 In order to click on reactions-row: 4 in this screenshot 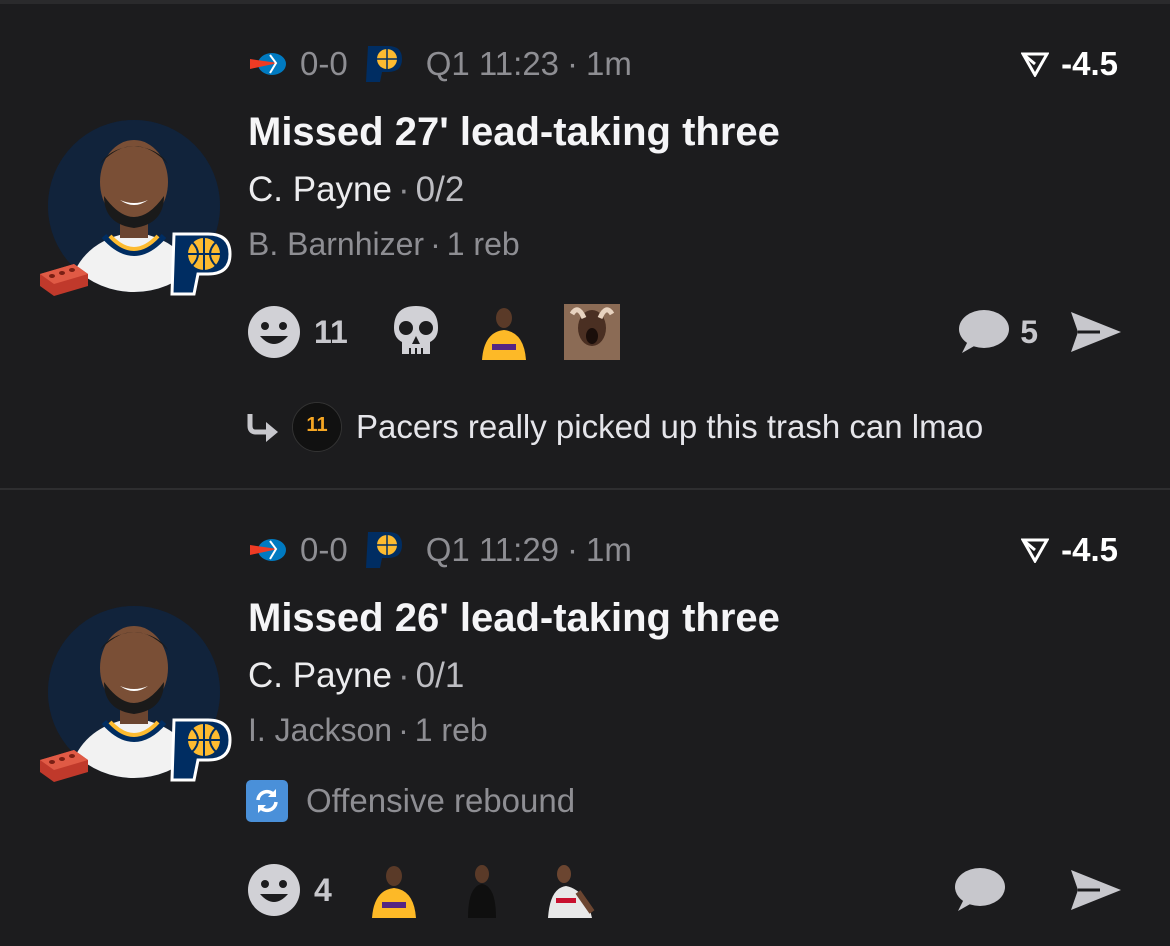, I will do `click(438, 890)`.